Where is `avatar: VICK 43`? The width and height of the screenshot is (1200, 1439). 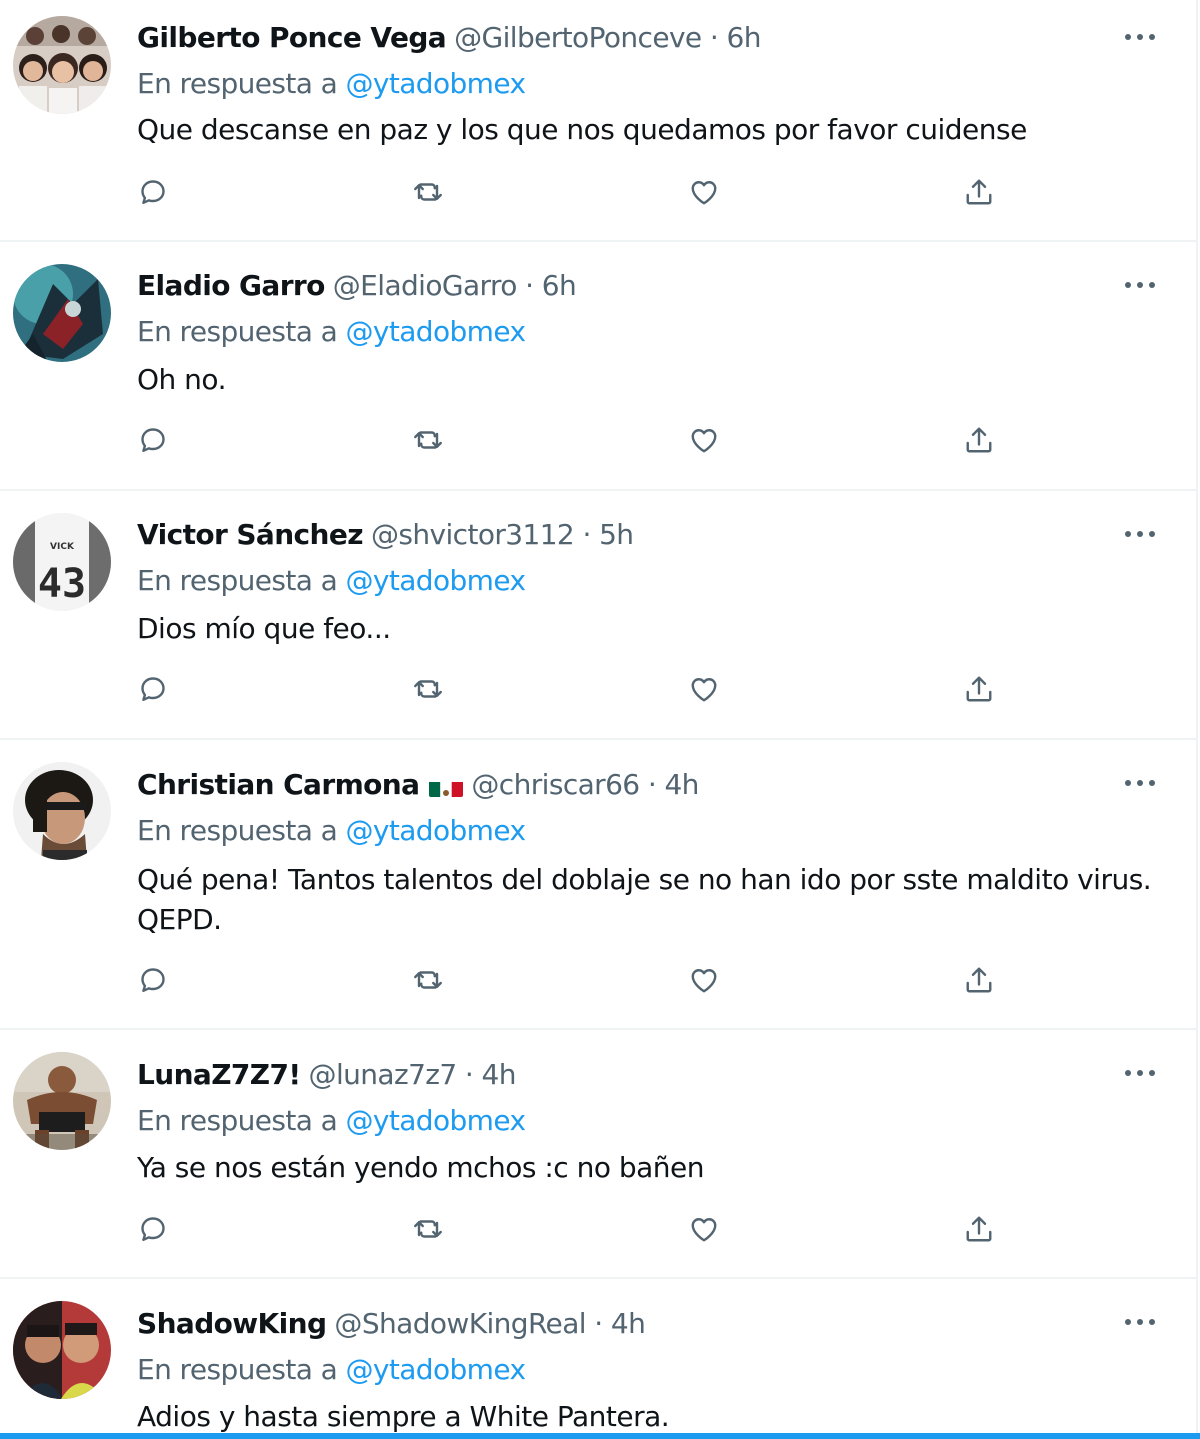 avatar: VICK 43 is located at coordinates (62, 562).